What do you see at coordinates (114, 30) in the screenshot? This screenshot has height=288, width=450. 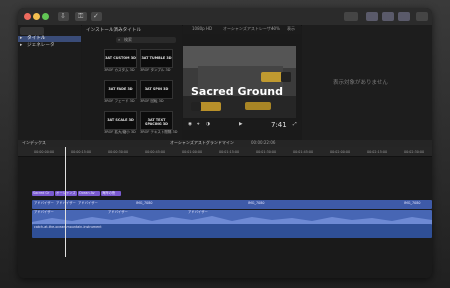 I see `browser-header: インストール済みタイトル` at bounding box center [114, 30].